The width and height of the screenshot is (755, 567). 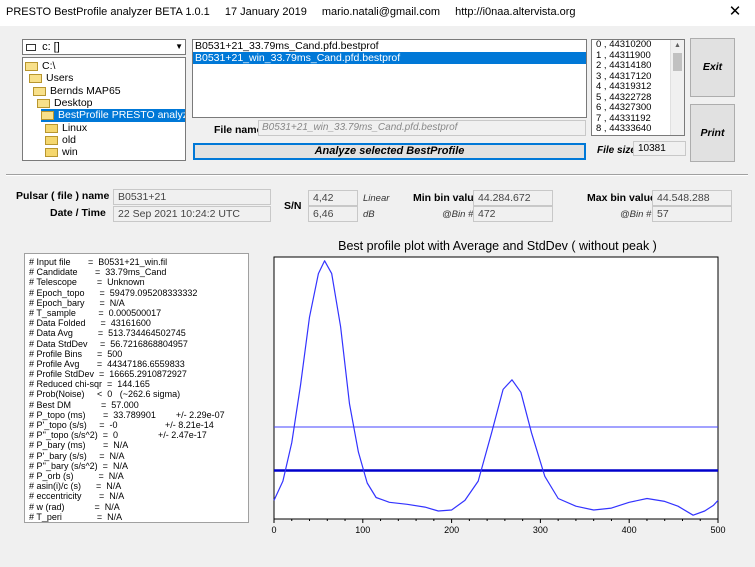 What do you see at coordinates (107, 333) in the screenshot?
I see `info-line: # Data Avg = 513.734464502745` at bounding box center [107, 333].